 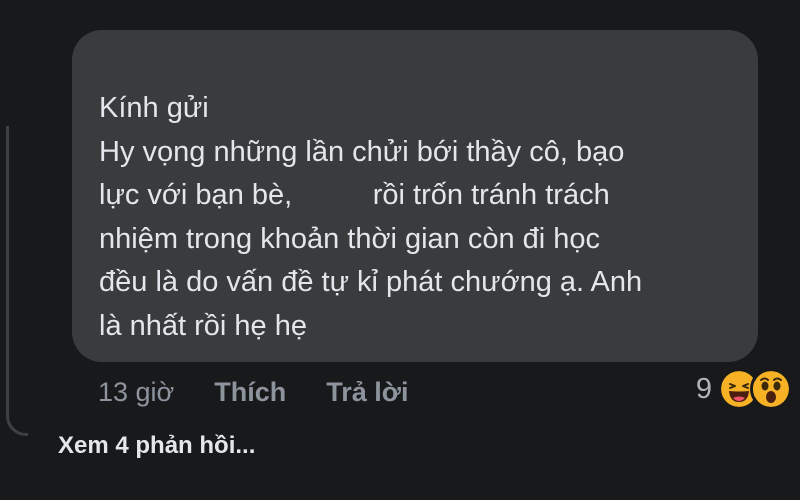 What do you see at coordinates (250, 392) in the screenshot?
I see `like-button: Thích` at bounding box center [250, 392].